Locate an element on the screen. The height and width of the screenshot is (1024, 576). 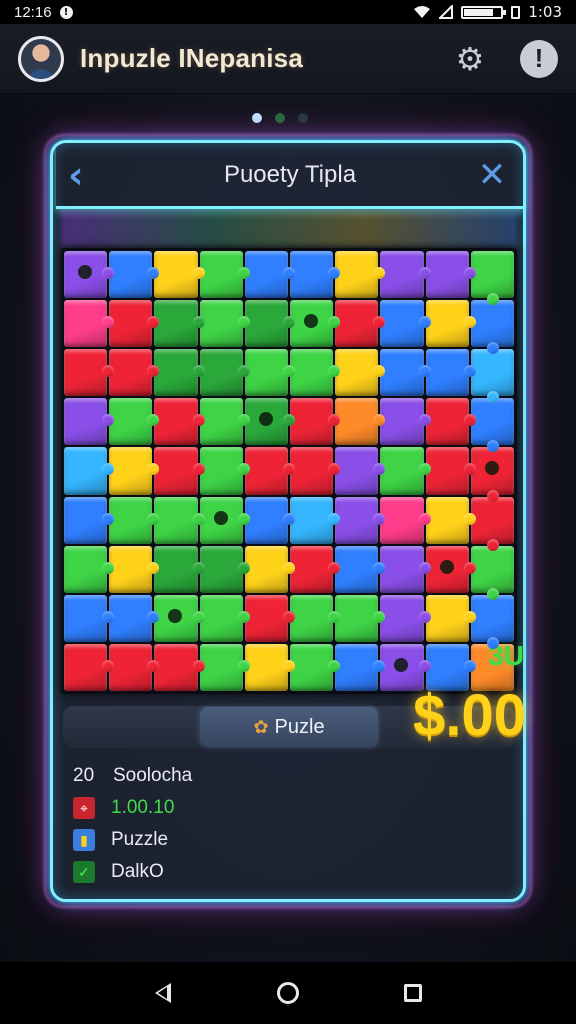
tab-puzzle: ✿ Puzle is located at coordinates (289, 727).